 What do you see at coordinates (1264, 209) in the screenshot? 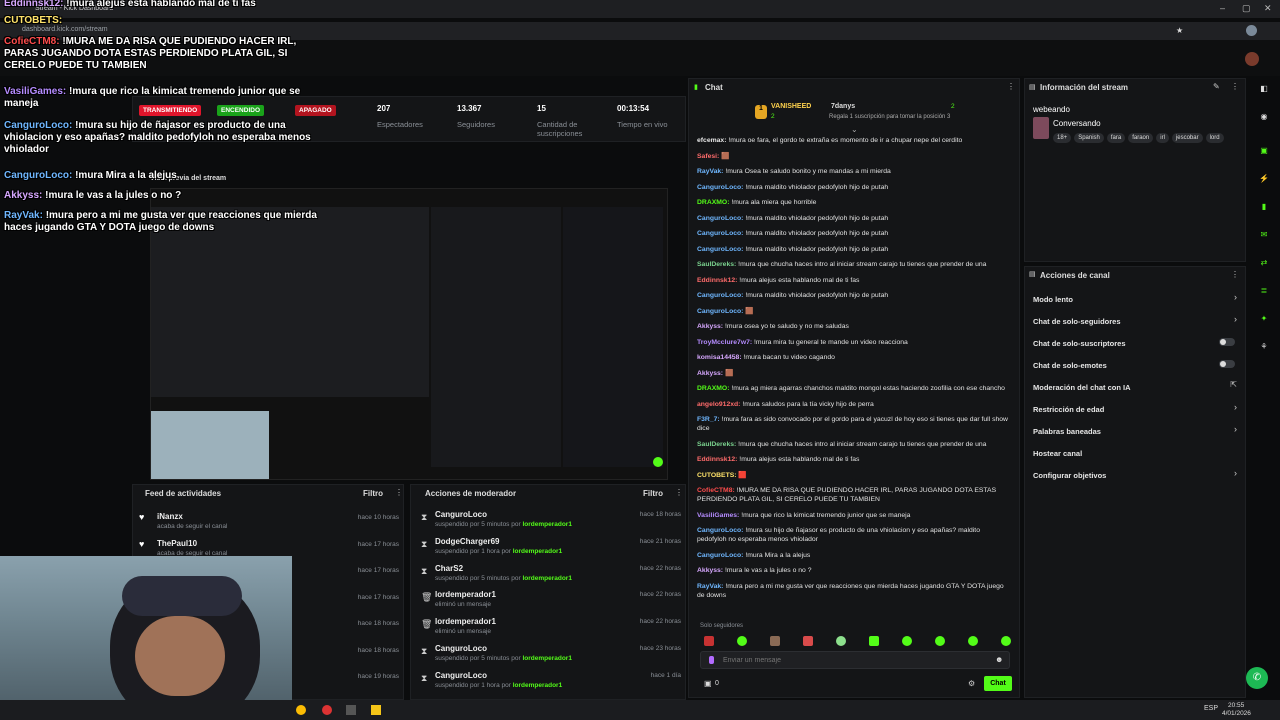
I see `rail-icon: ▮` at bounding box center [1264, 209].